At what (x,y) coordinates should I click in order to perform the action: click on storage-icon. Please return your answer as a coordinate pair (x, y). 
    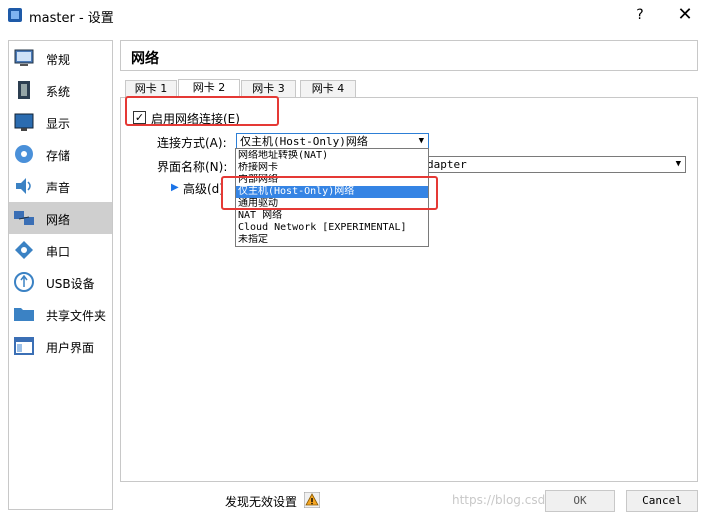
    Looking at the image, I should click on (24, 154).